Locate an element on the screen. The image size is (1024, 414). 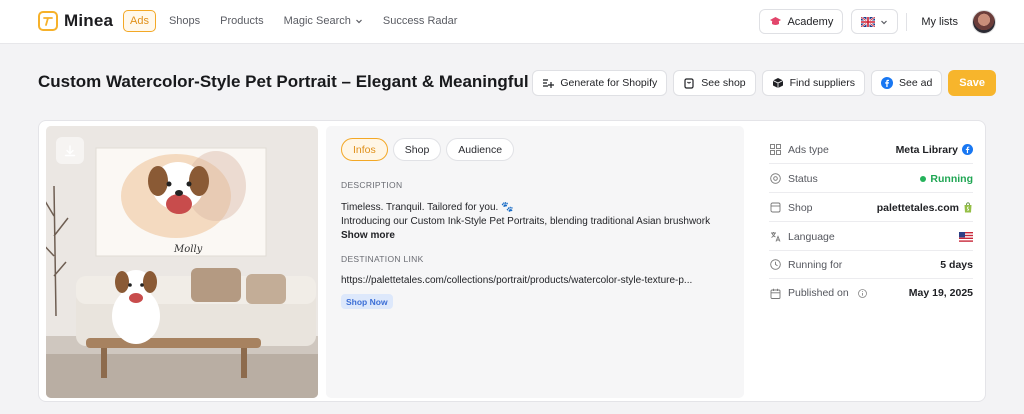
meta-value: Meta Library is located at coordinates (934, 150).